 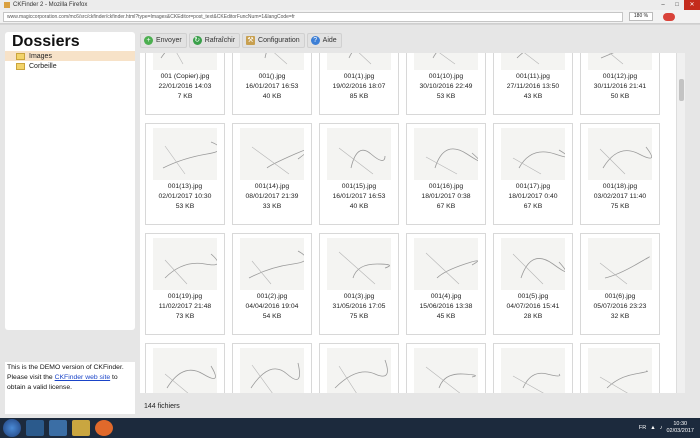 What do you see at coordinates (30, 377) in the screenshot?
I see `demo-text: Please visit the` at bounding box center [30, 377].